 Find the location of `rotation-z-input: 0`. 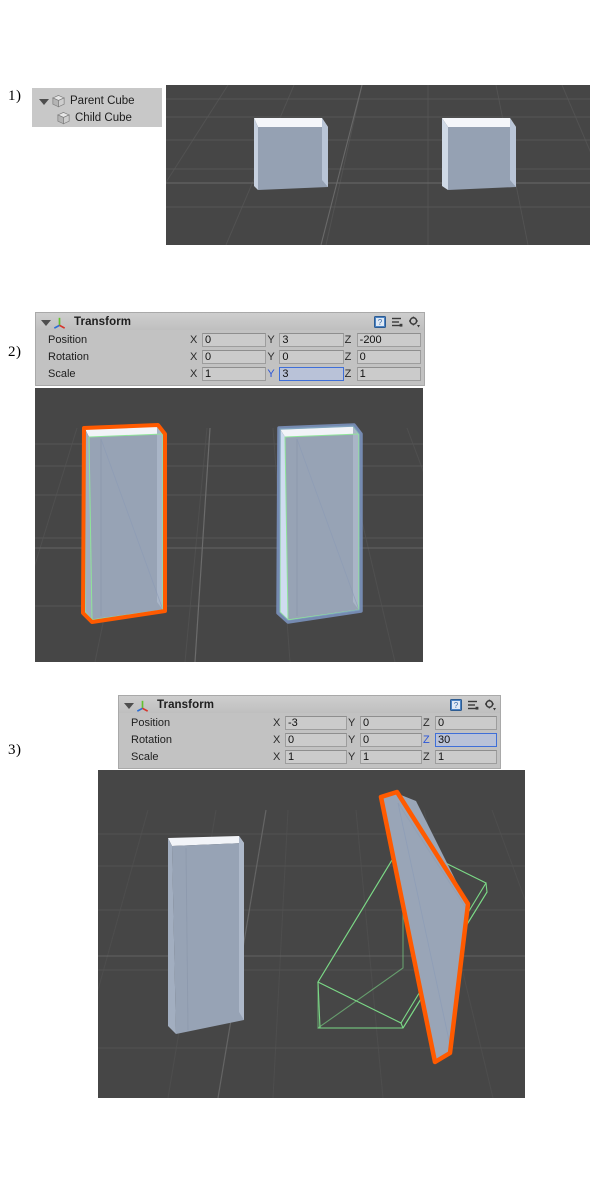

rotation-z-input: 0 is located at coordinates (388, 356).